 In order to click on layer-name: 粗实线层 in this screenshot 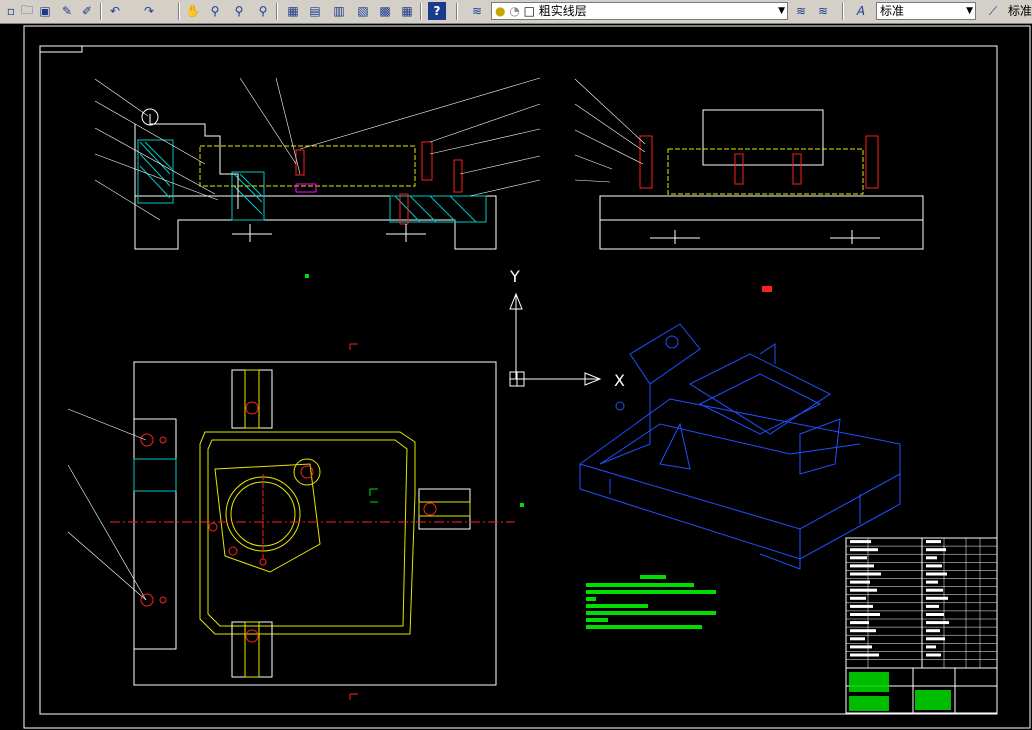, I will do `click(562, 11)`.